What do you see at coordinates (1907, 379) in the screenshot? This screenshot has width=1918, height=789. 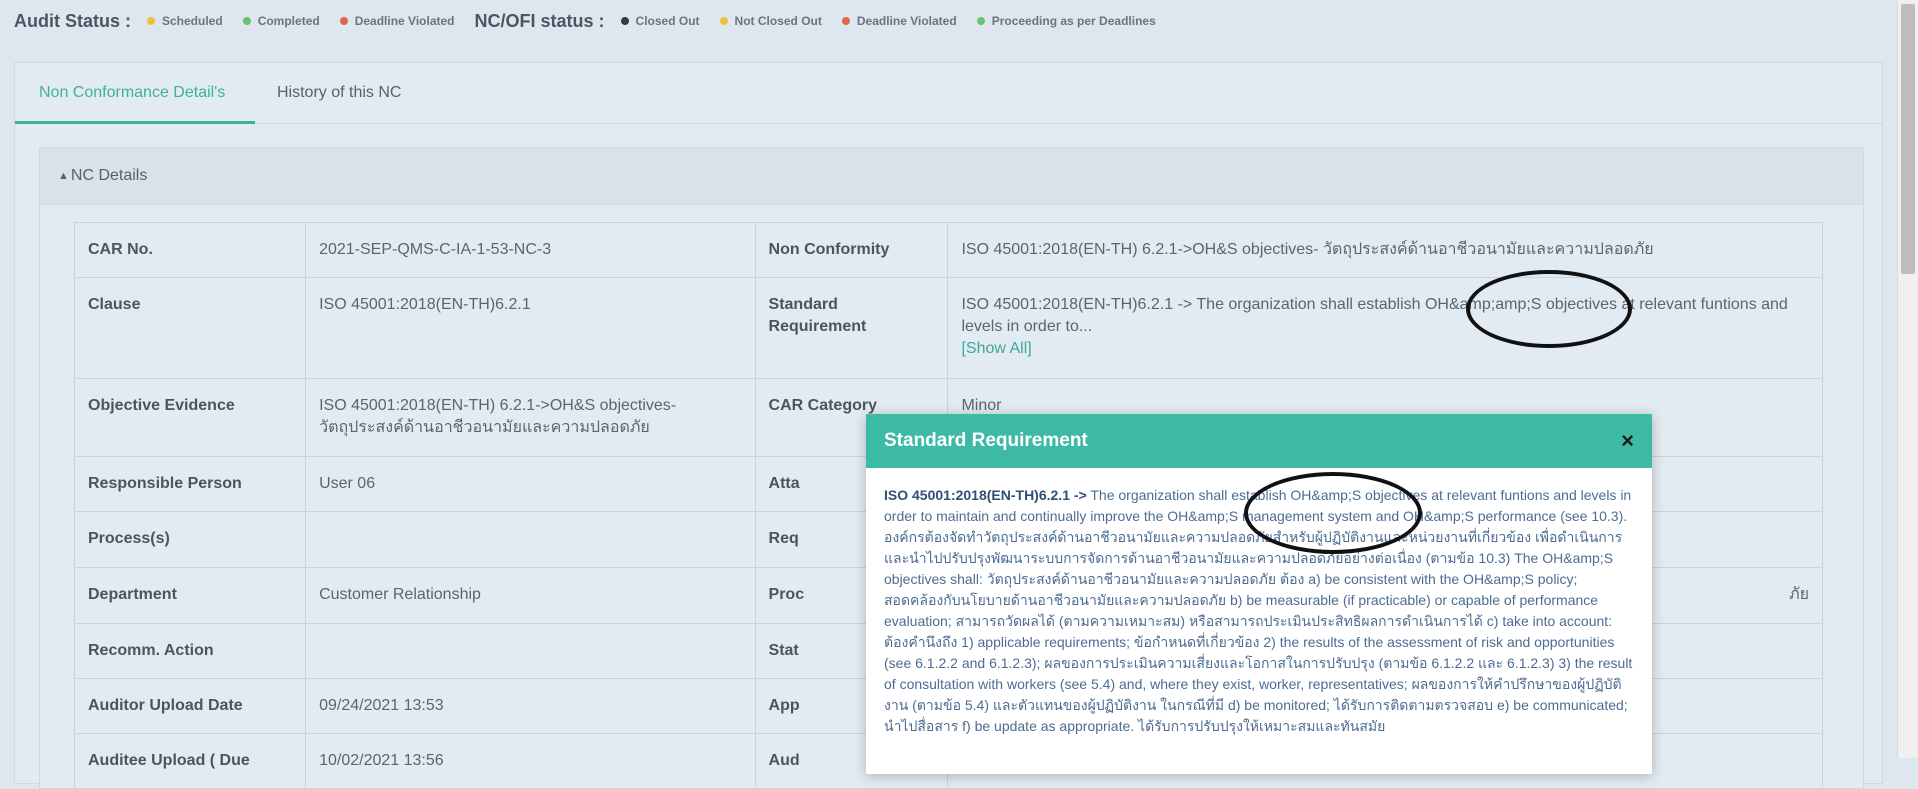 I see `page-scrollbar` at bounding box center [1907, 379].